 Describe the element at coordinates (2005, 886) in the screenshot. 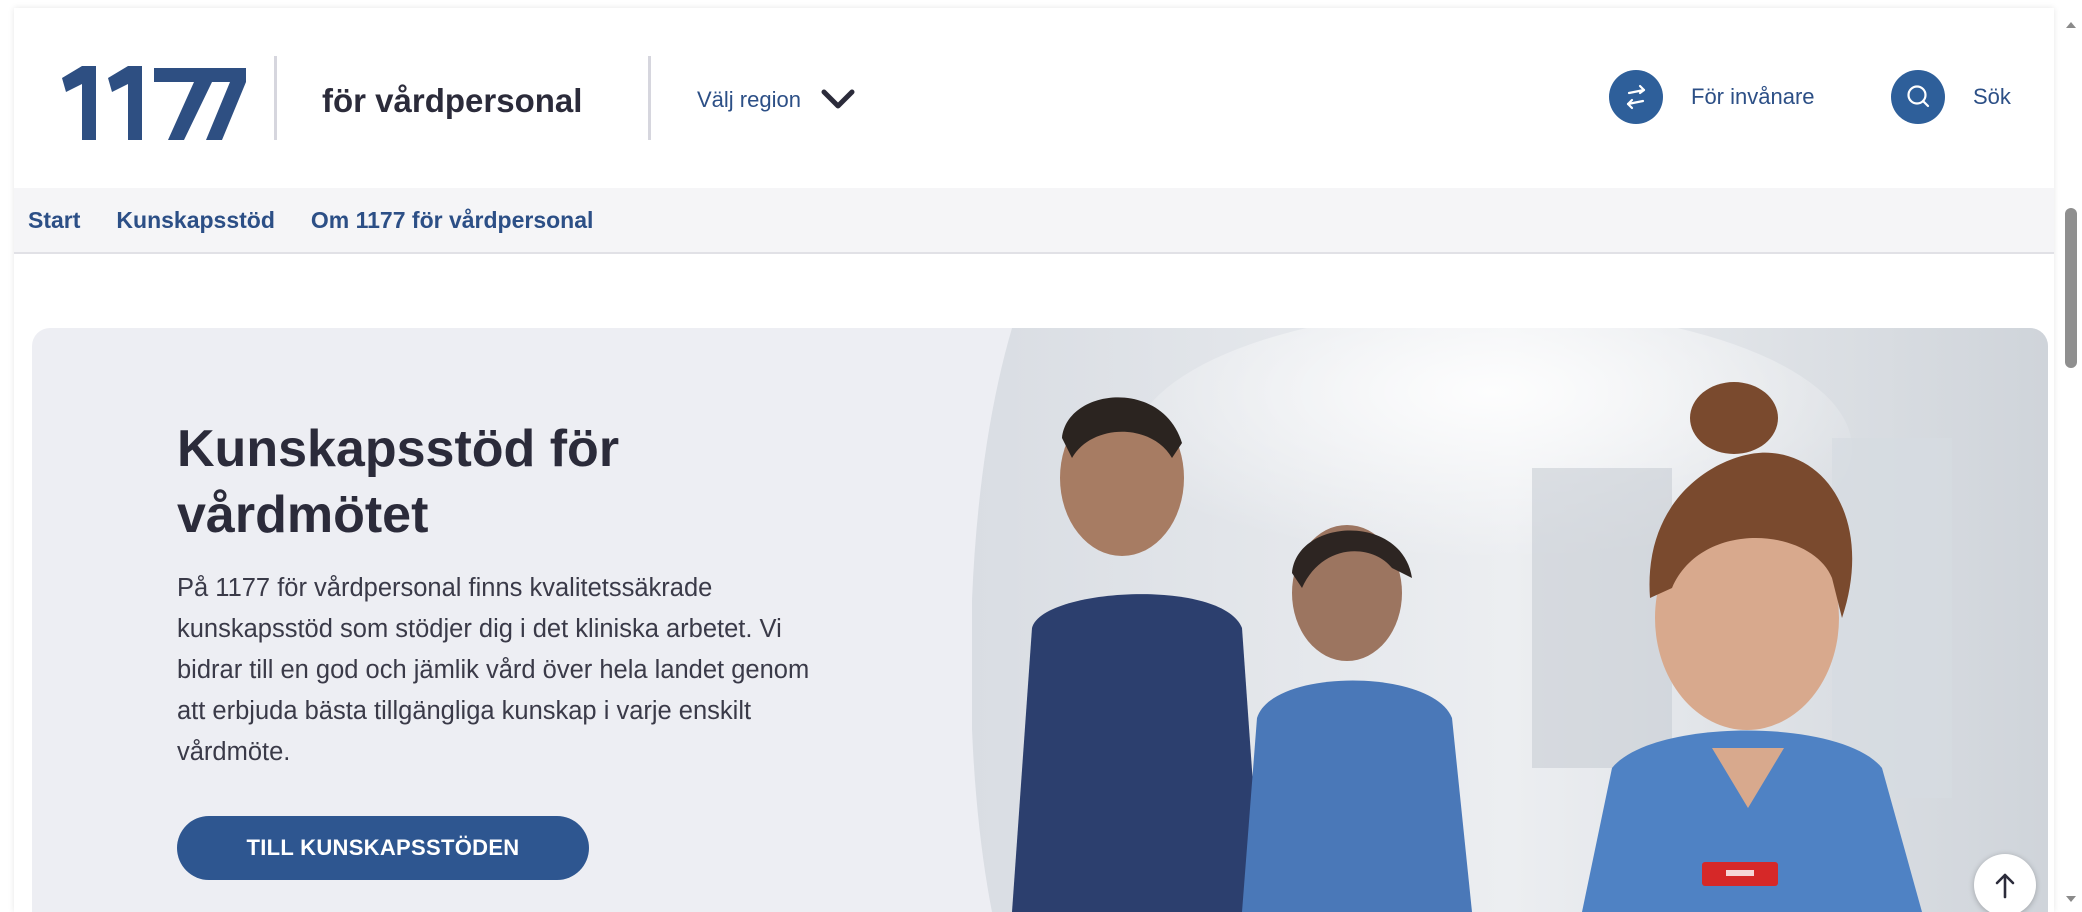

I see `arrow-up-icon` at that location.